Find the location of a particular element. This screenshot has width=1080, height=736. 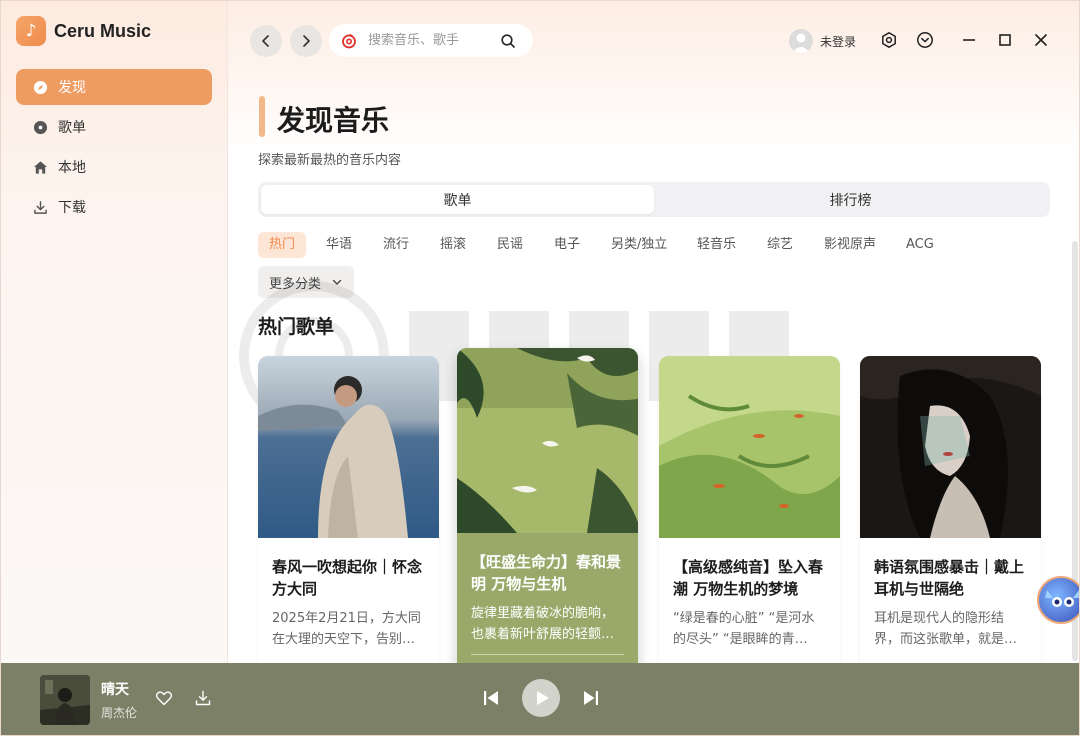

settings-button is located at coordinates (889, 40).